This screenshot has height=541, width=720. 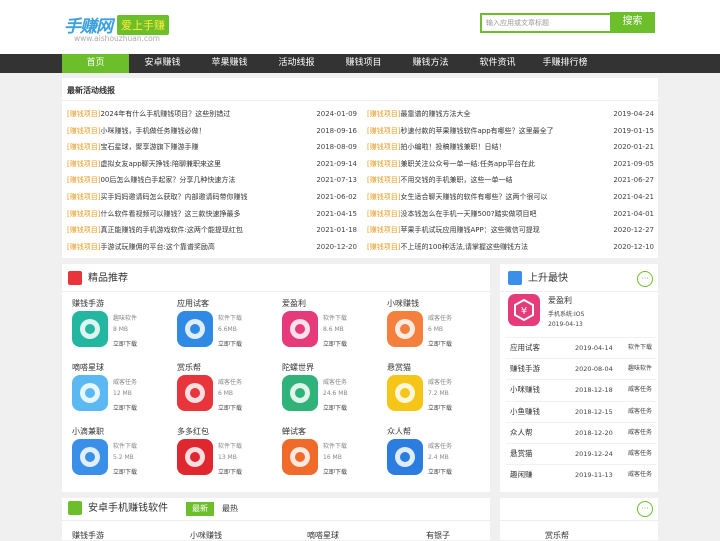 I want to click on app-name: 应用试客, so click(x=193, y=303).